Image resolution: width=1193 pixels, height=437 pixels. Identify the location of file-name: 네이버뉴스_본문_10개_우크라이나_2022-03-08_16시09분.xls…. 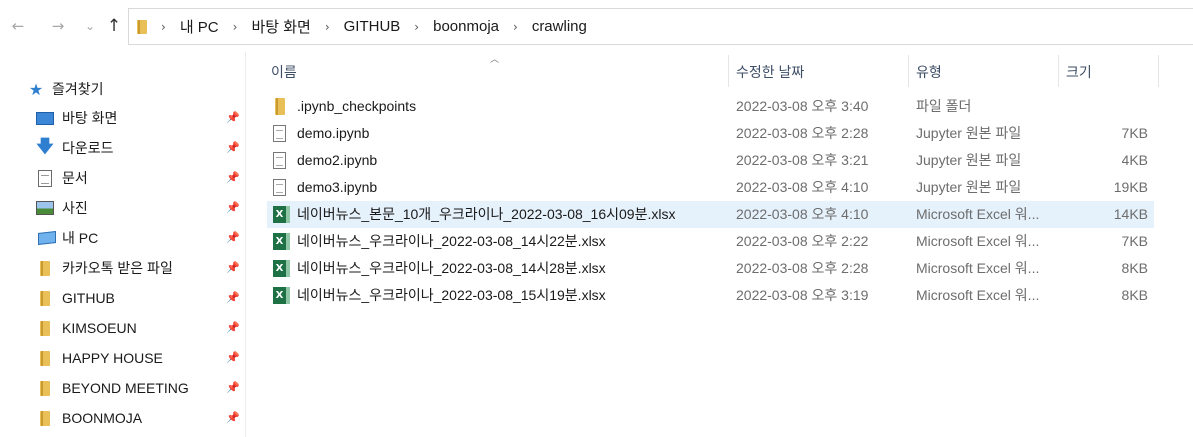
(486, 214).